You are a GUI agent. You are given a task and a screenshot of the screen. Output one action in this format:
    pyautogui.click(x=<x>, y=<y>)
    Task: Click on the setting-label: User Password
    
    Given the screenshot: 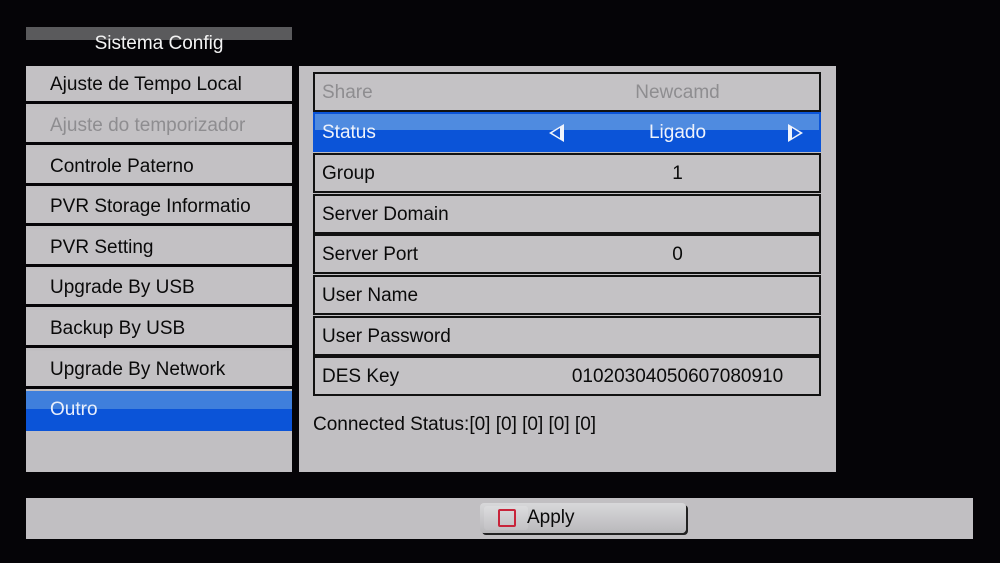 What is the action you would take?
    pyautogui.click(x=386, y=336)
    